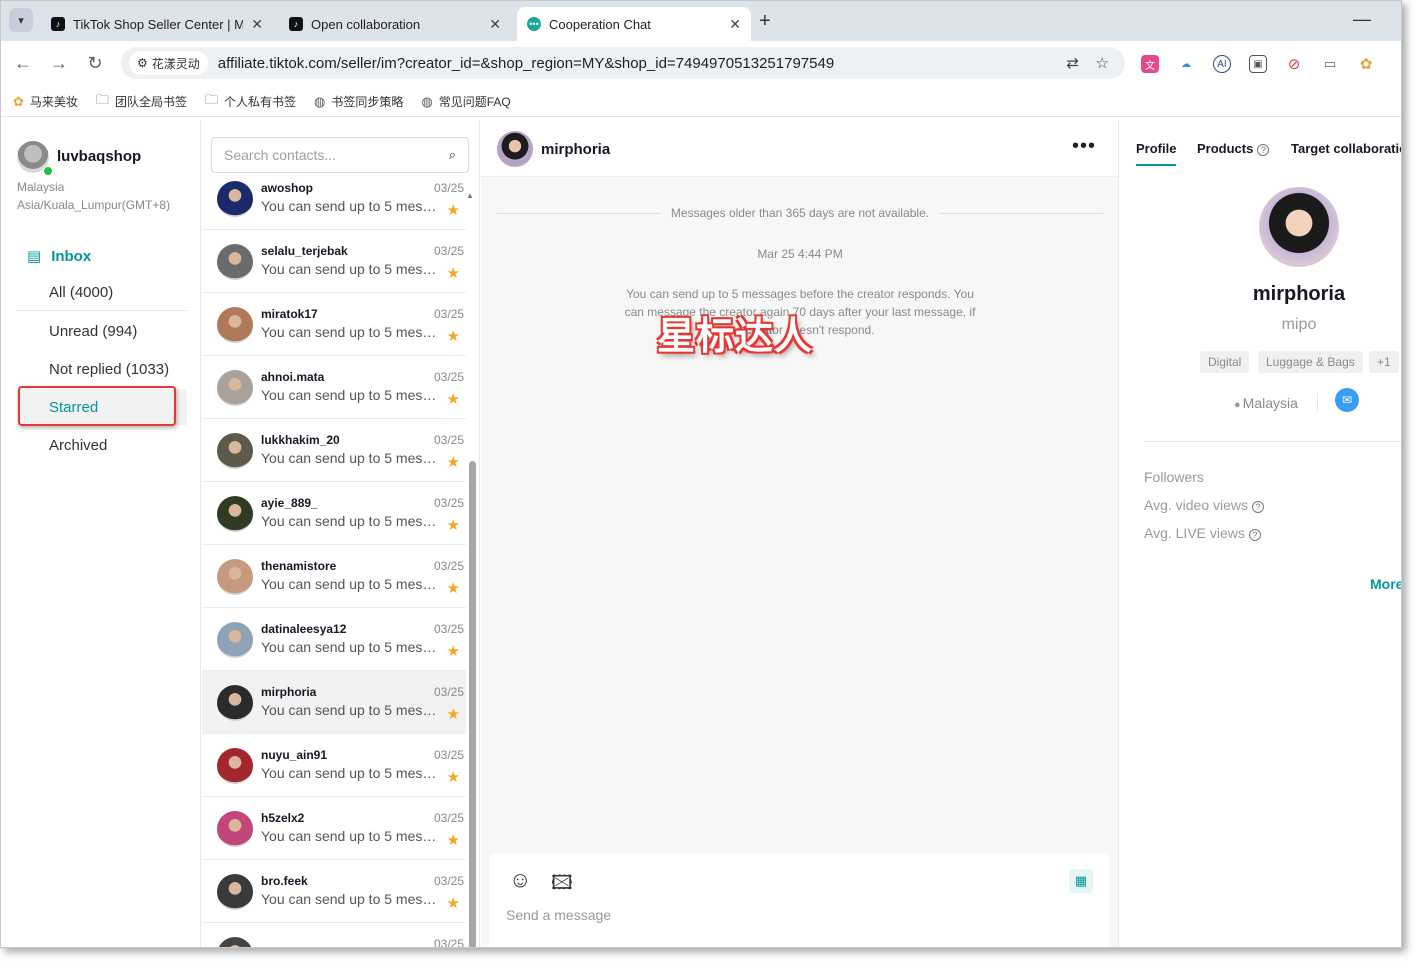 Image resolution: width=1428 pixels, height=973 pixels. I want to click on mail-icon: ✉, so click(1347, 400).